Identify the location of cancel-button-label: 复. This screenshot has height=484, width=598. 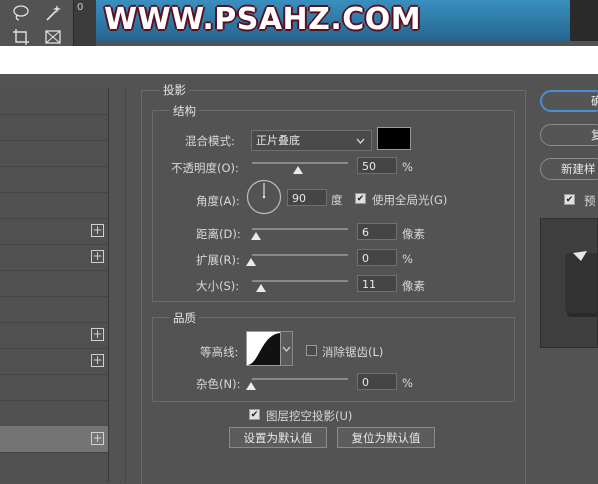
(594, 135).